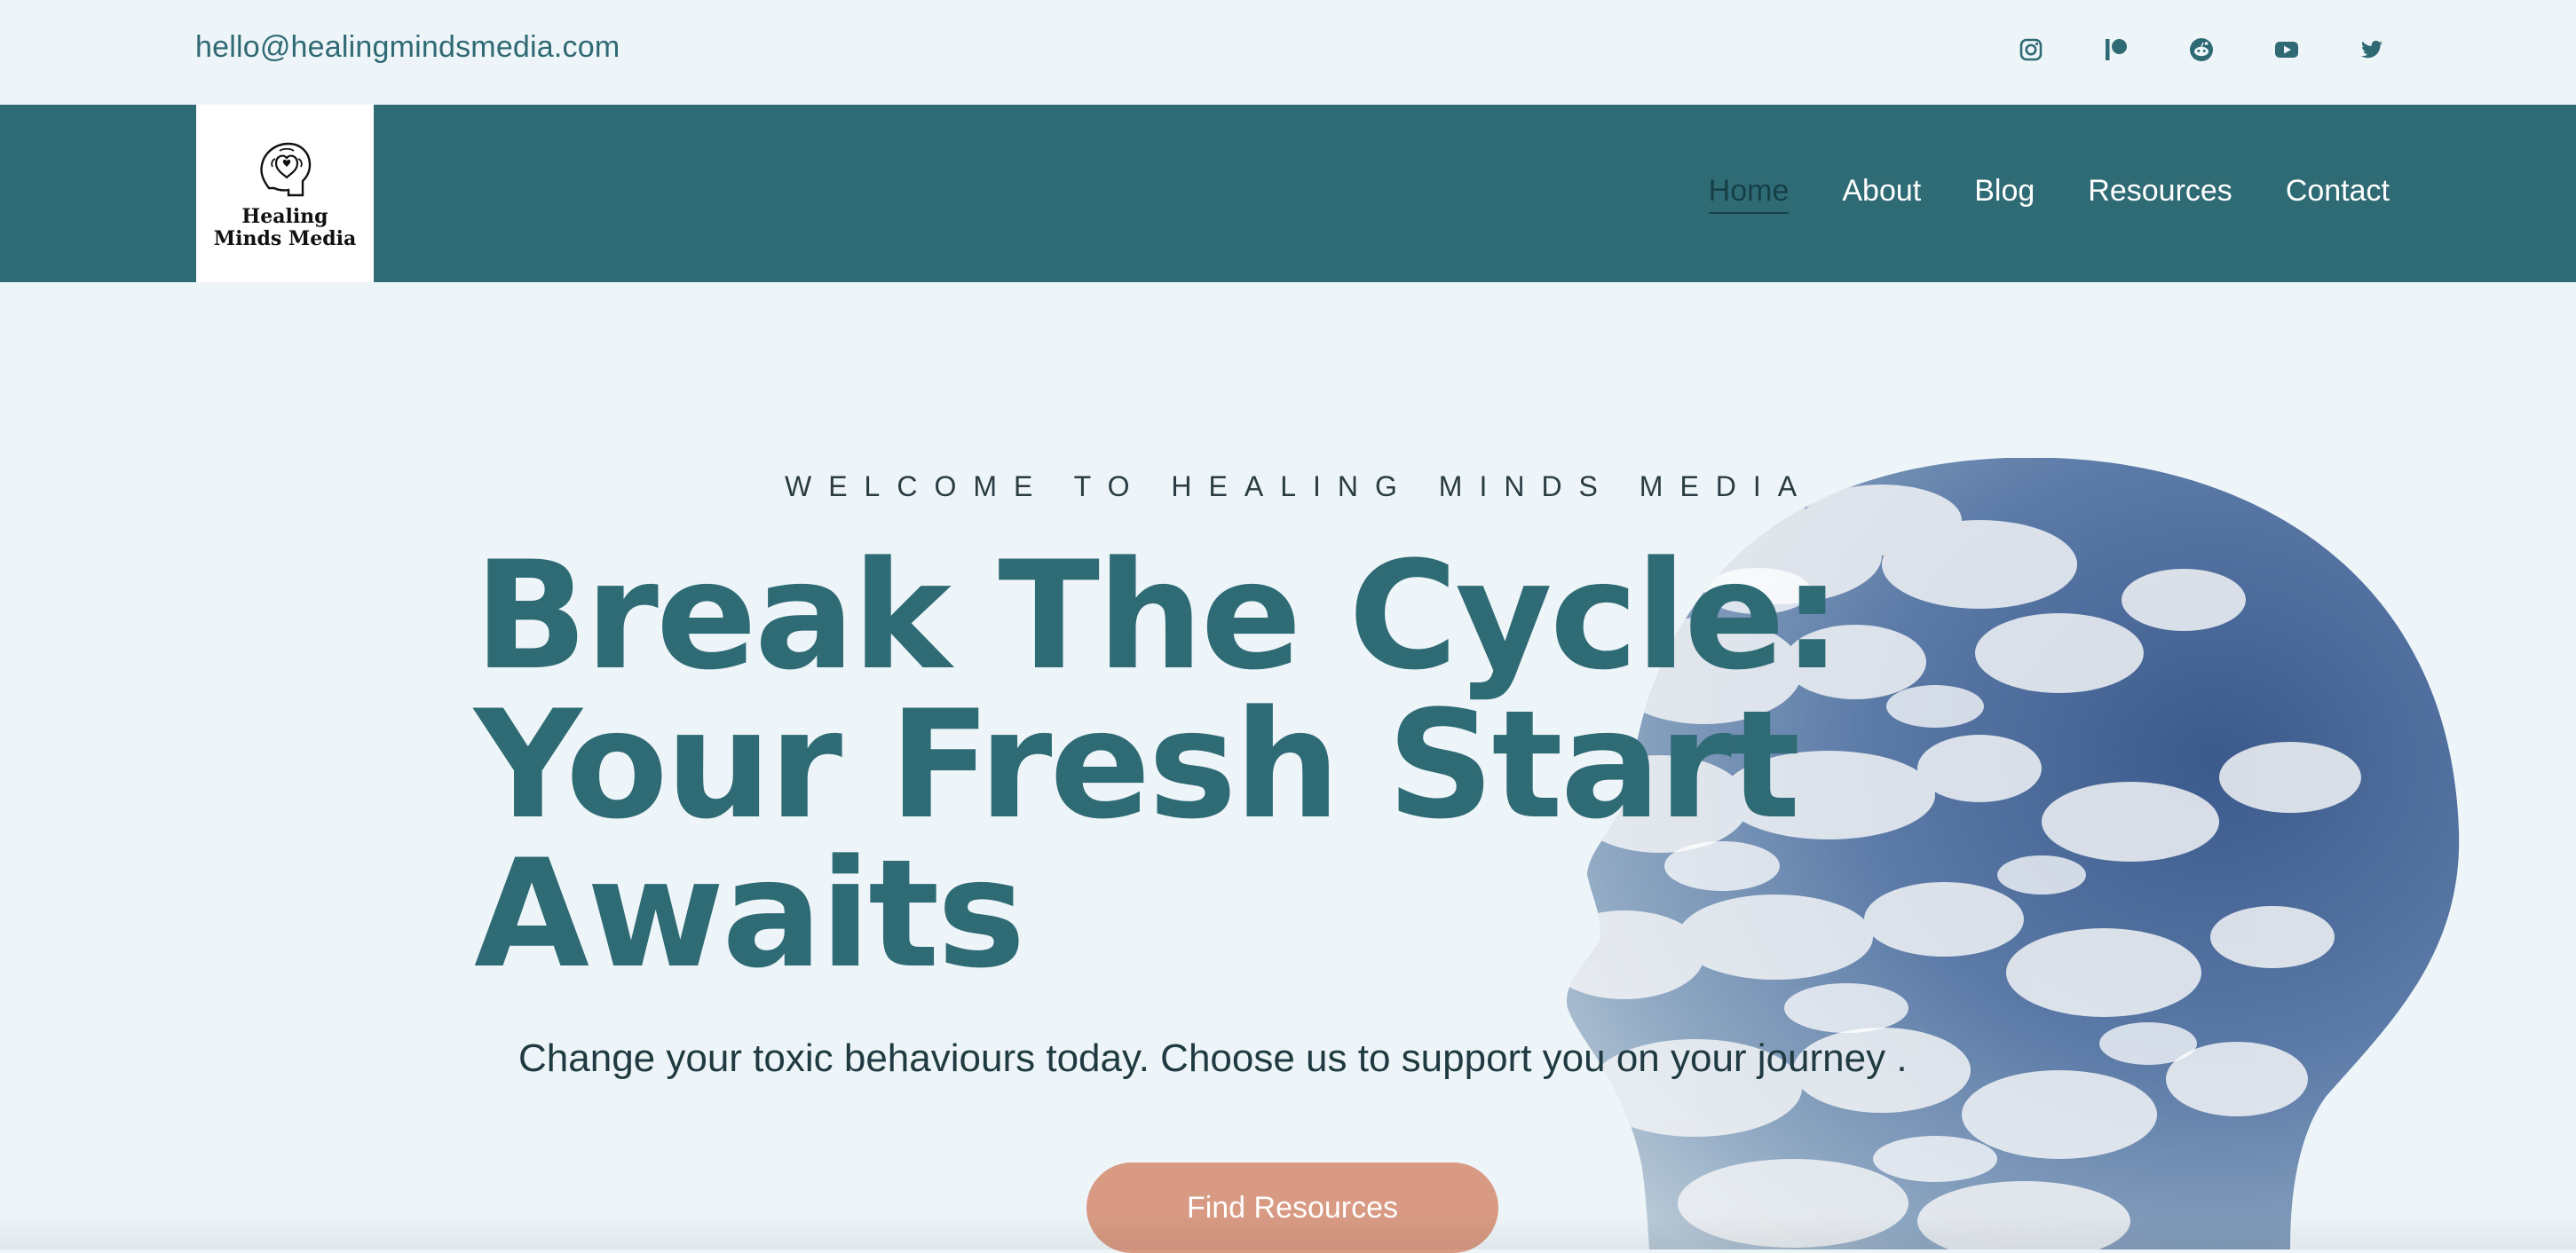  What do you see at coordinates (285, 239) in the screenshot?
I see `logo-line-2: Minds Media` at bounding box center [285, 239].